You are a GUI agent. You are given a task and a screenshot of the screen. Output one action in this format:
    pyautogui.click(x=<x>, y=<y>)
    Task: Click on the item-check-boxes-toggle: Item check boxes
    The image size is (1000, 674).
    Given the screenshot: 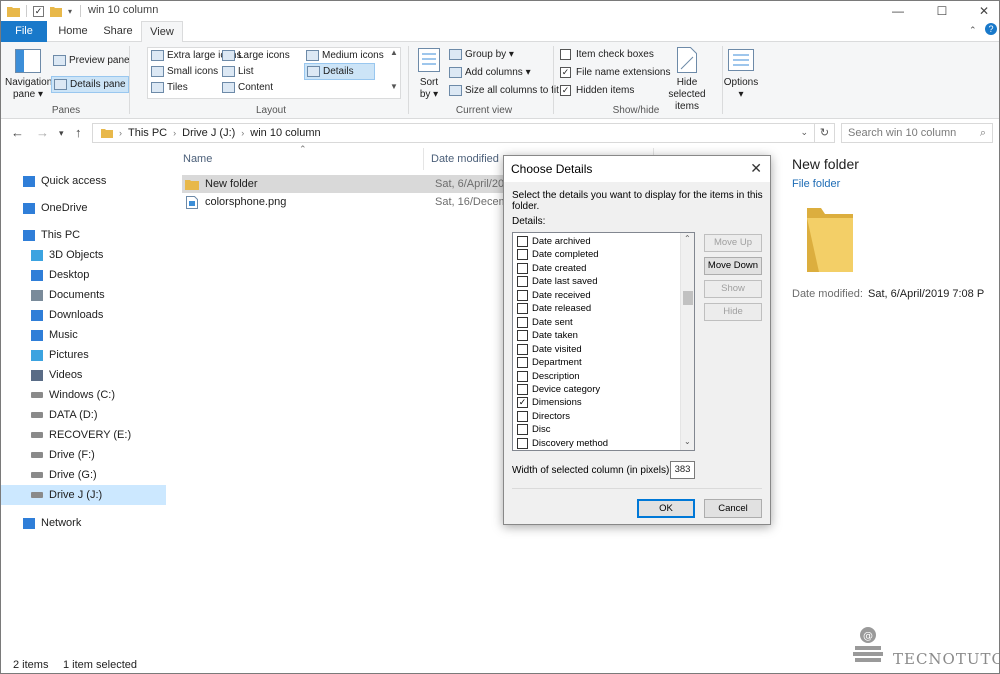 What is the action you would take?
    pyautogui.click(x=607, y=54)
    